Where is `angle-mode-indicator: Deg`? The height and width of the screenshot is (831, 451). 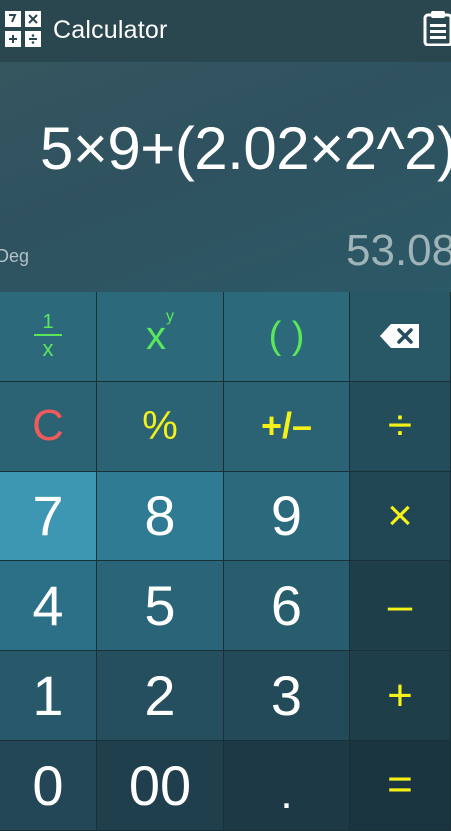 angle-mode-indicator: Deg is located at coordinates (15, 256).